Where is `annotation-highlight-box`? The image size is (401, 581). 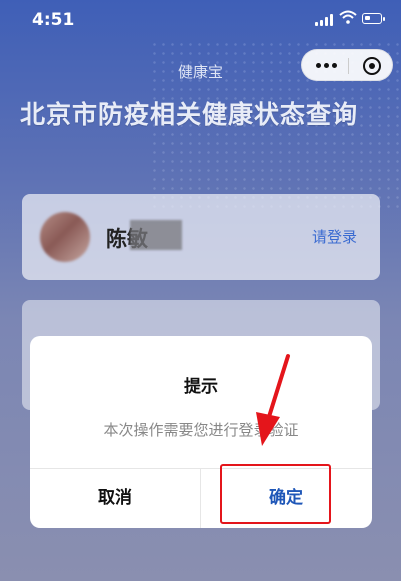
annotation-highlight-box is located at coordinates (275, 494).